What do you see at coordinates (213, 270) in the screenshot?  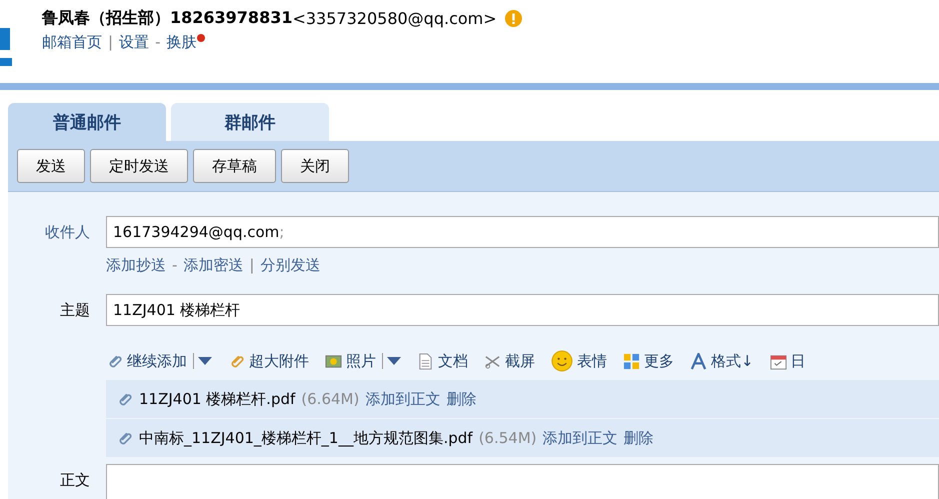 I see `recipient-link: 添加密送` at bounding box center [213, 270].